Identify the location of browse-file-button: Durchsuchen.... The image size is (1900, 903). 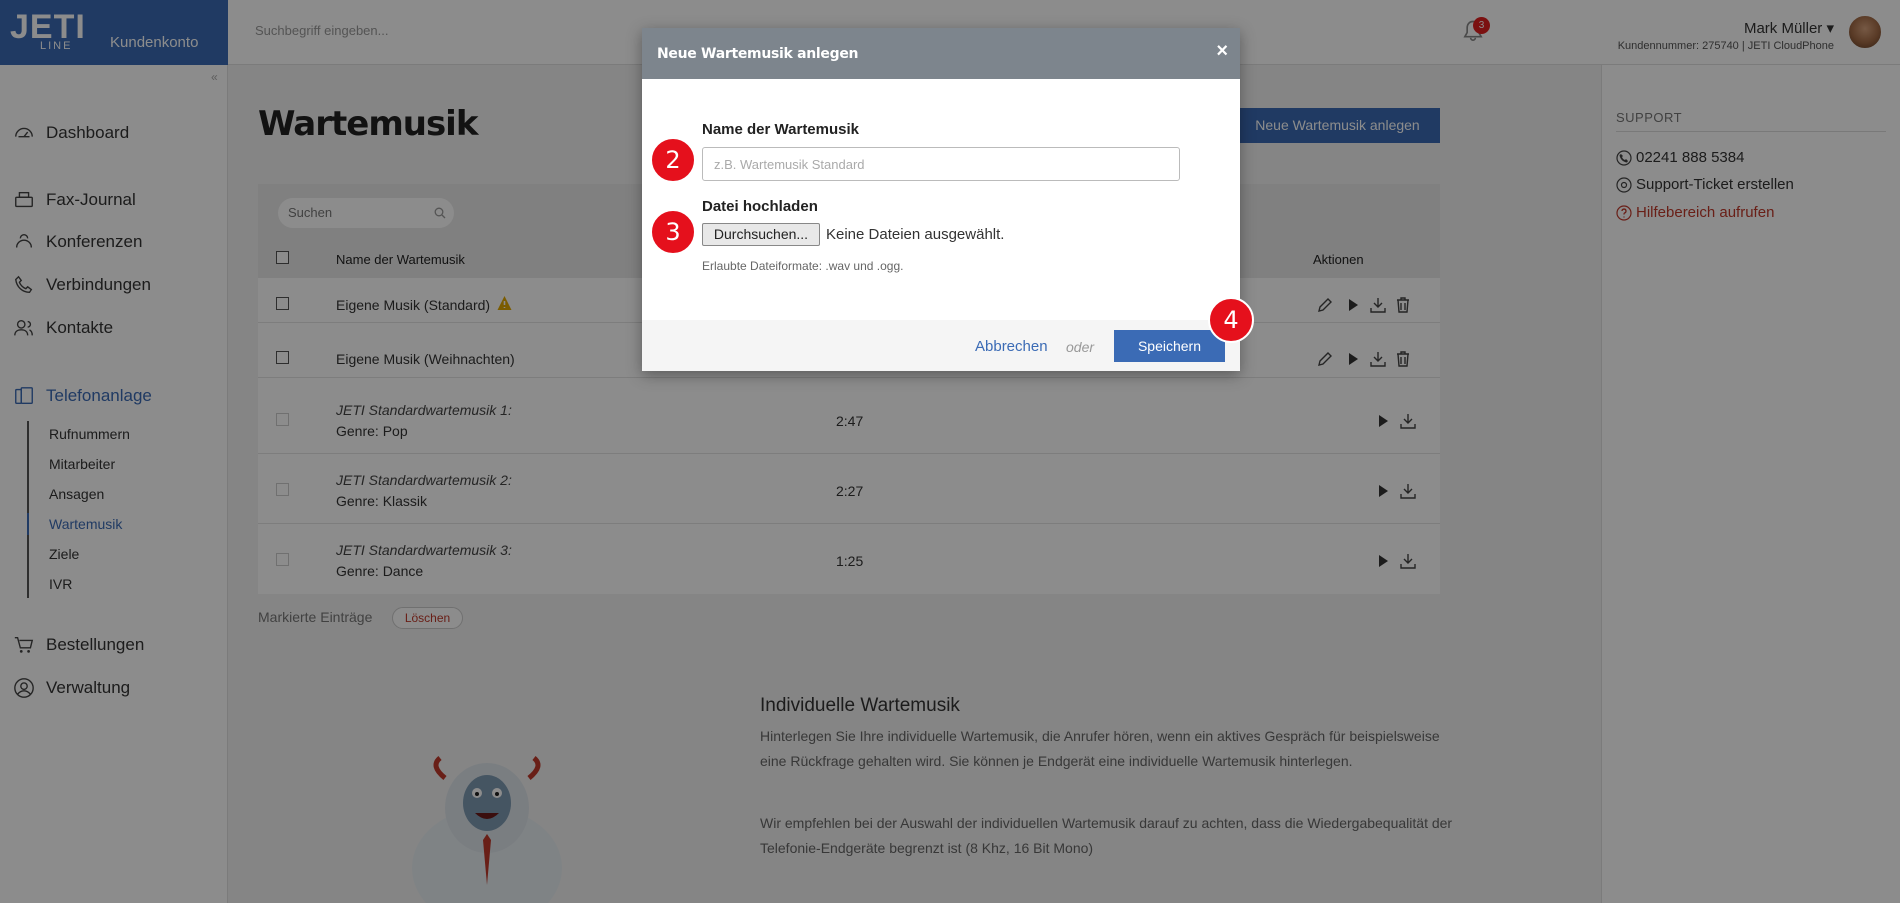
(761, 234).